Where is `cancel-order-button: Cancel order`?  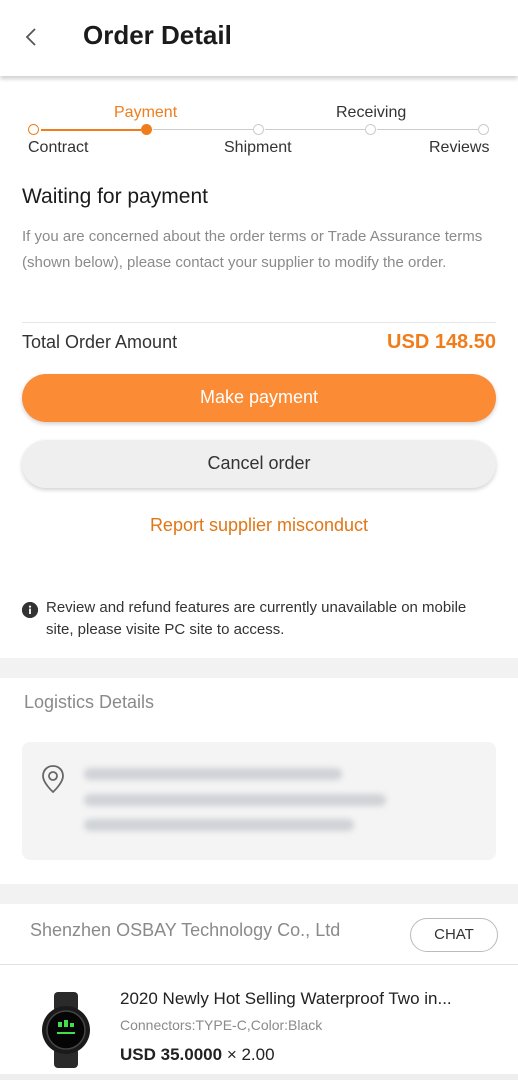
cancel-order-button: Cancel order is located at coordinates (259, 464).